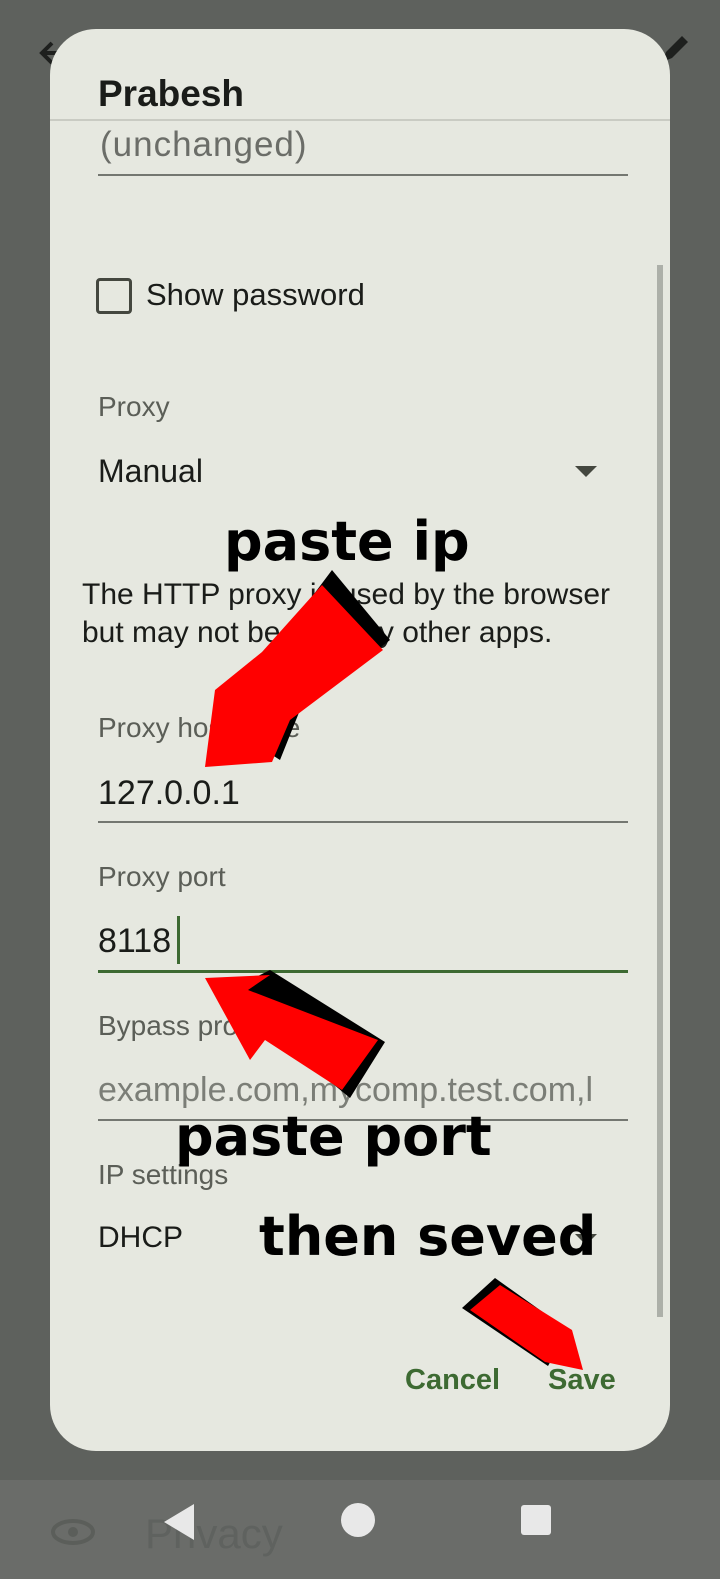  Describe the element at coordinates (358, 1520) in the screenshot. I see `home-nav-icon` at that location.